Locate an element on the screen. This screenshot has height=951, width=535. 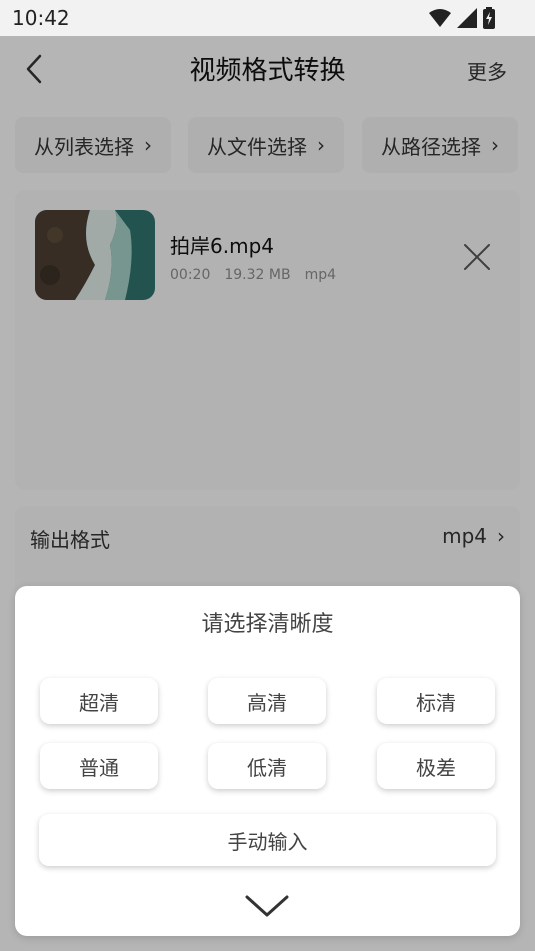
status-icons is located at coordinates (462, 18).